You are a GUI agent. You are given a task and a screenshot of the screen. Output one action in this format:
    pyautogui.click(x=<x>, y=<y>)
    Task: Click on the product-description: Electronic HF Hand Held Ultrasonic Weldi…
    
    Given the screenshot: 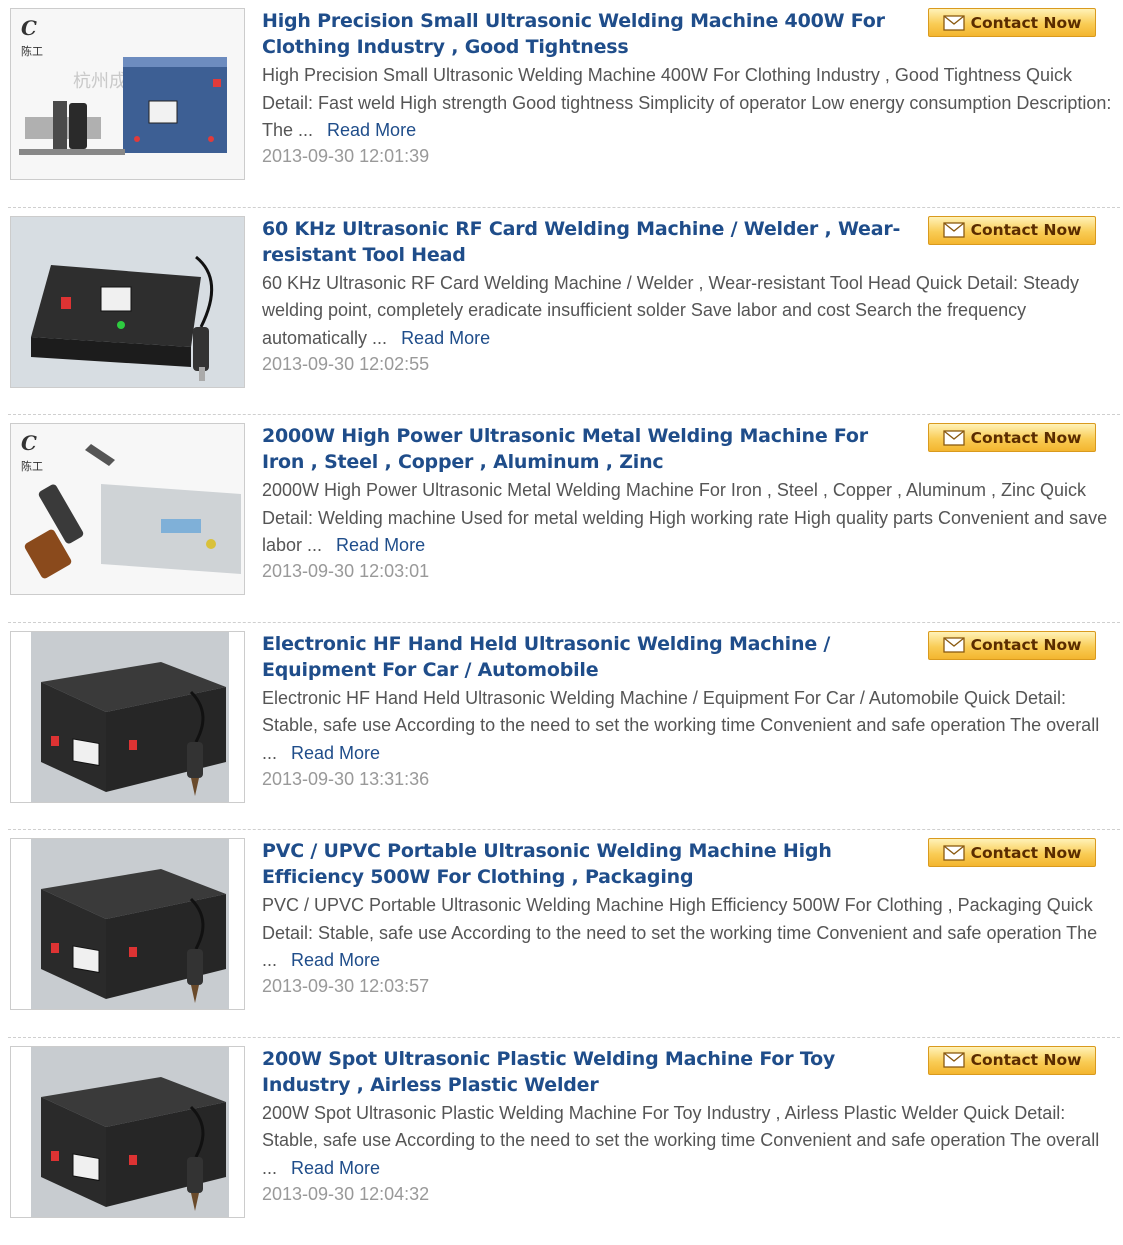 What is the action you would take?
    pyautogui.click(x=692, y=726)
    